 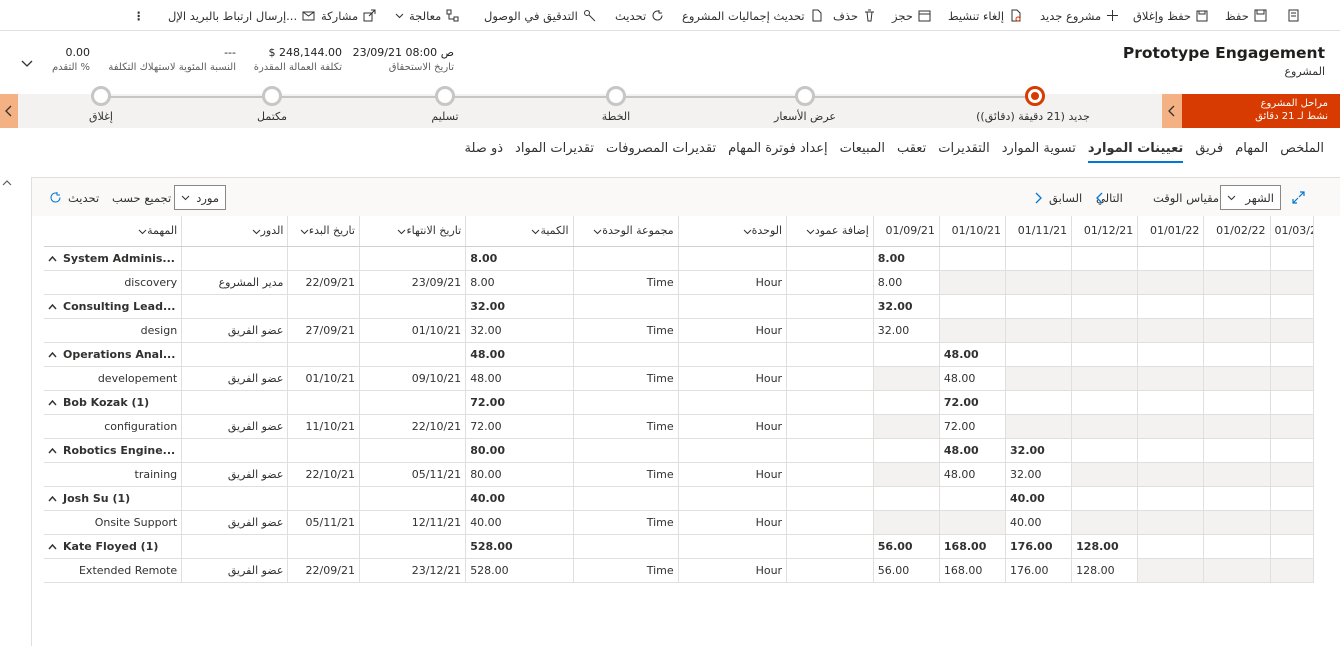 What do you see at coordinates (113, 474) in the screenshot?
I see `task-cell: training` at bounding box center [113, 474].